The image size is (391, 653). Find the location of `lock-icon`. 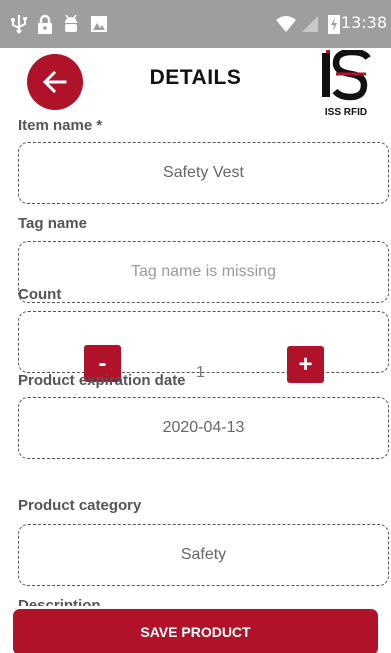

lock-icon is located at coordinates (45, 24).